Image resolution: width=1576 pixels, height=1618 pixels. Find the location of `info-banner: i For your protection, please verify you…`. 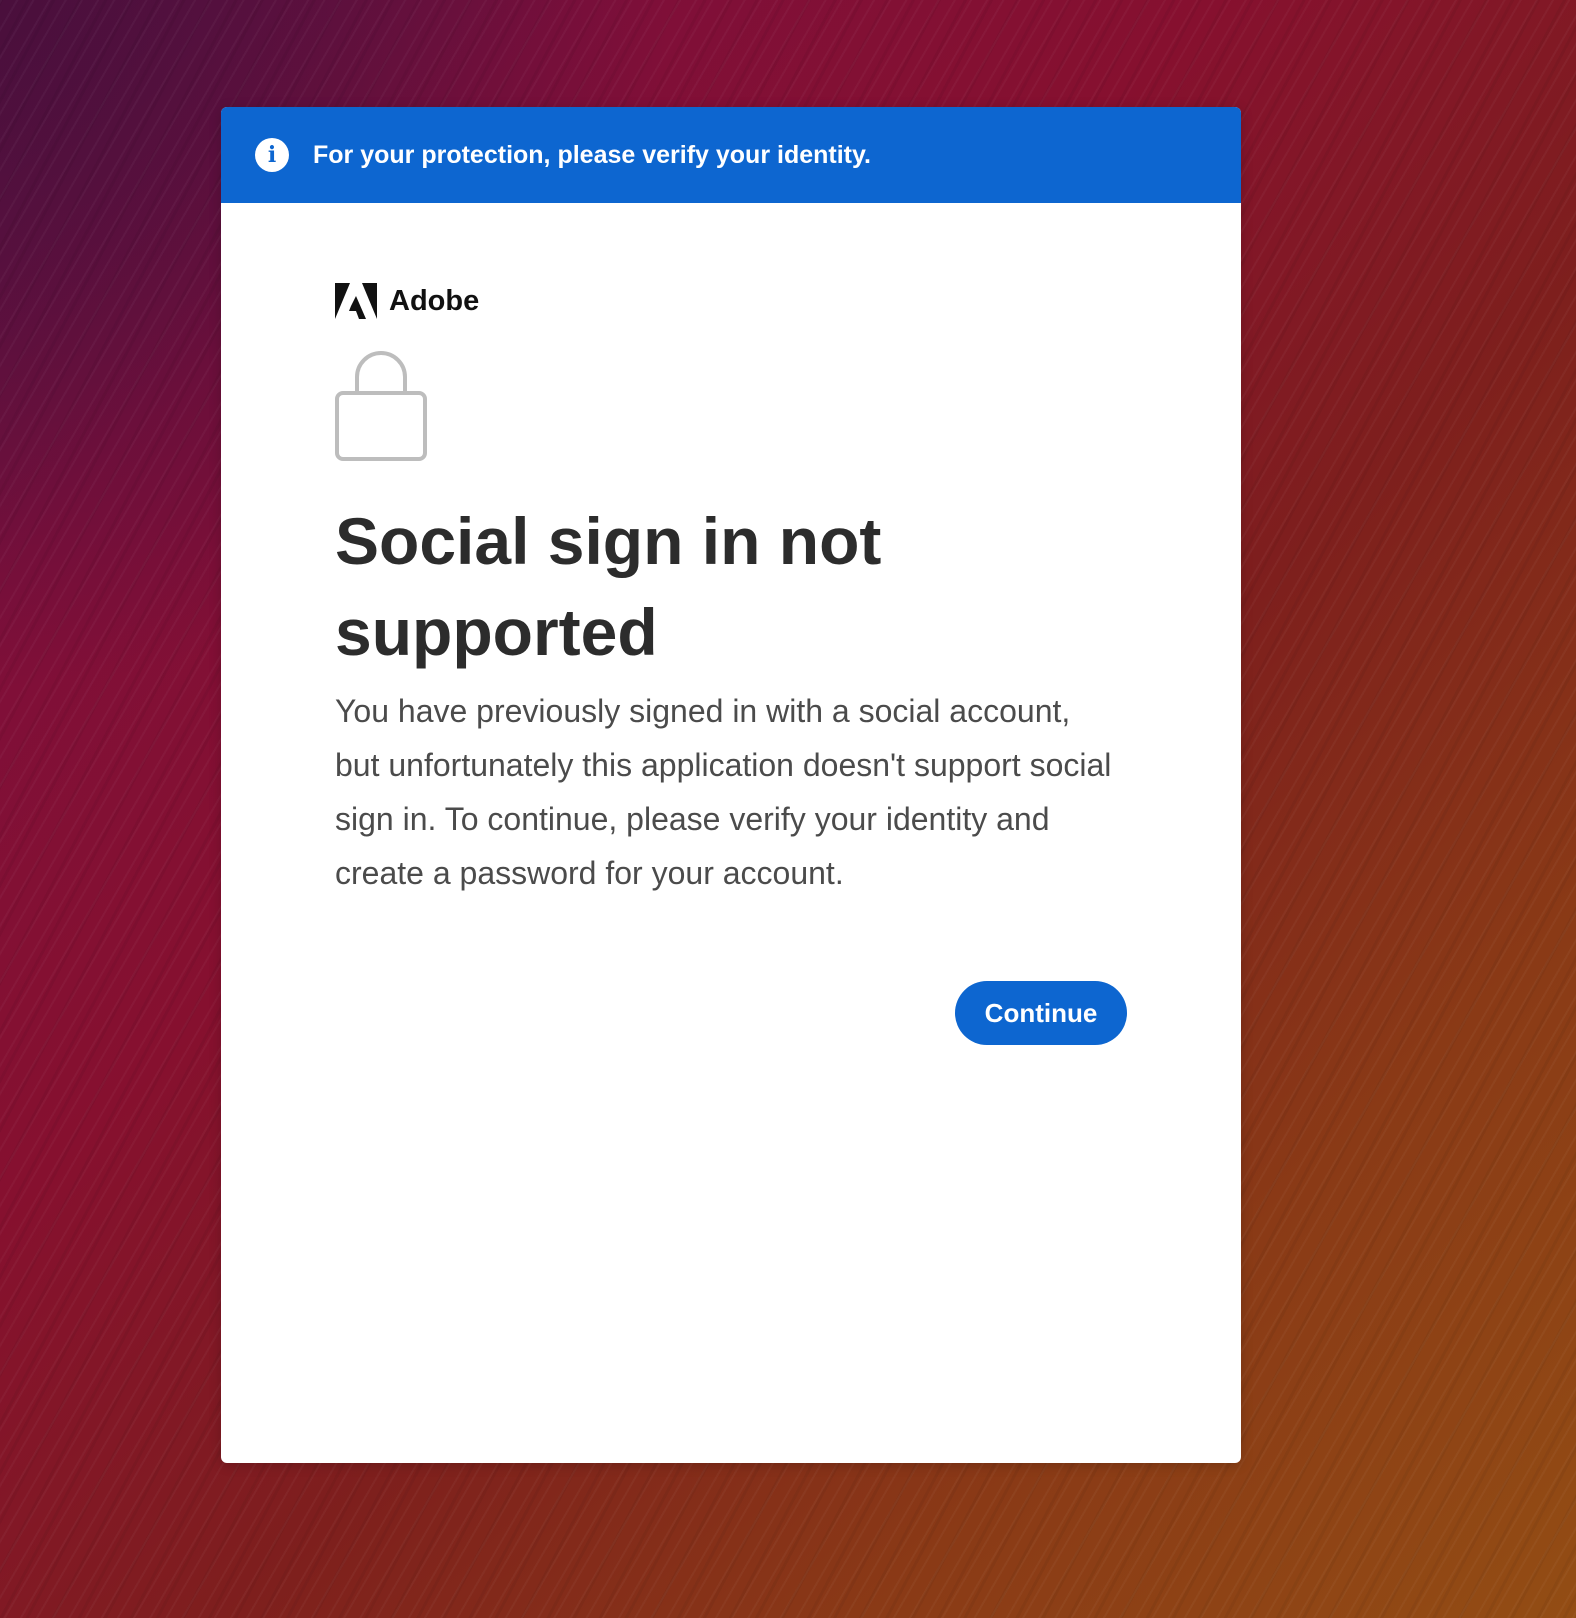

info-banner: i For your protection, please verify you… is located at coordinates (731, 155).